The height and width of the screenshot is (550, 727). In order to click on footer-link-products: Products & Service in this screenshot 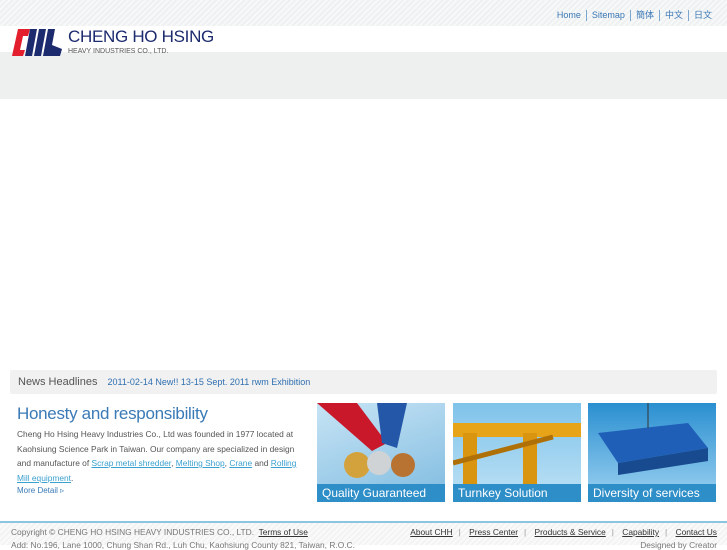, I will do `click(570, 532)`.